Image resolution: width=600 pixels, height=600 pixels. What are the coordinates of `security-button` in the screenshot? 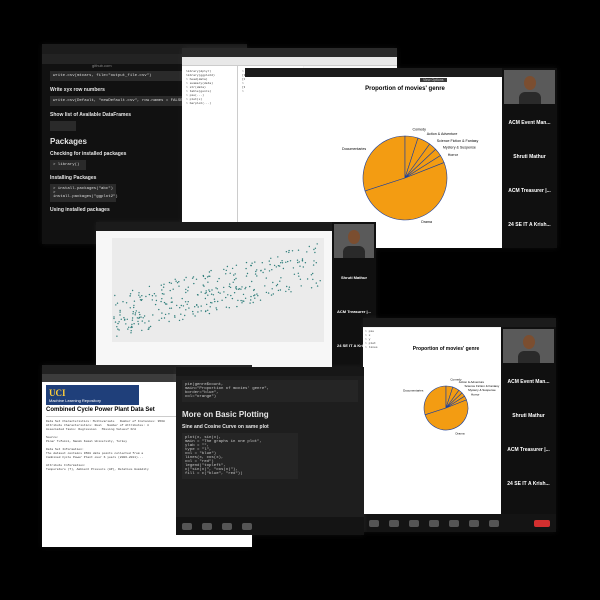 It's located at (414, 523).